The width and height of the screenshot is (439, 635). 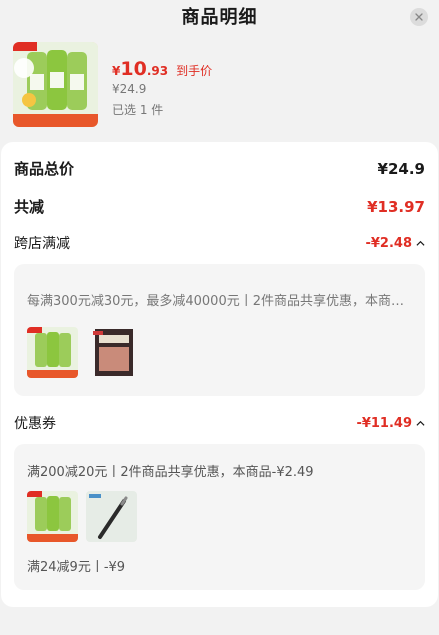 I want to click on total-row: 商品总价 ¥24.9, so click(x=219, y=168).